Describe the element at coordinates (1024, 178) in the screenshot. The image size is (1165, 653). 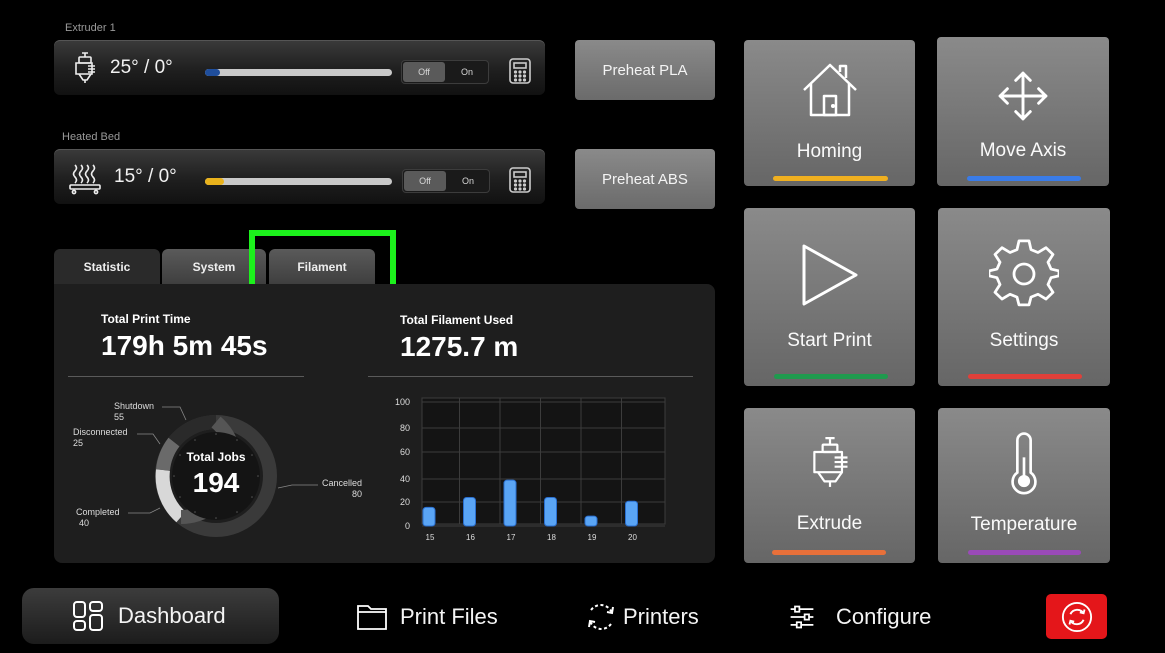
I see `move-axis-accent-bar` at that location.